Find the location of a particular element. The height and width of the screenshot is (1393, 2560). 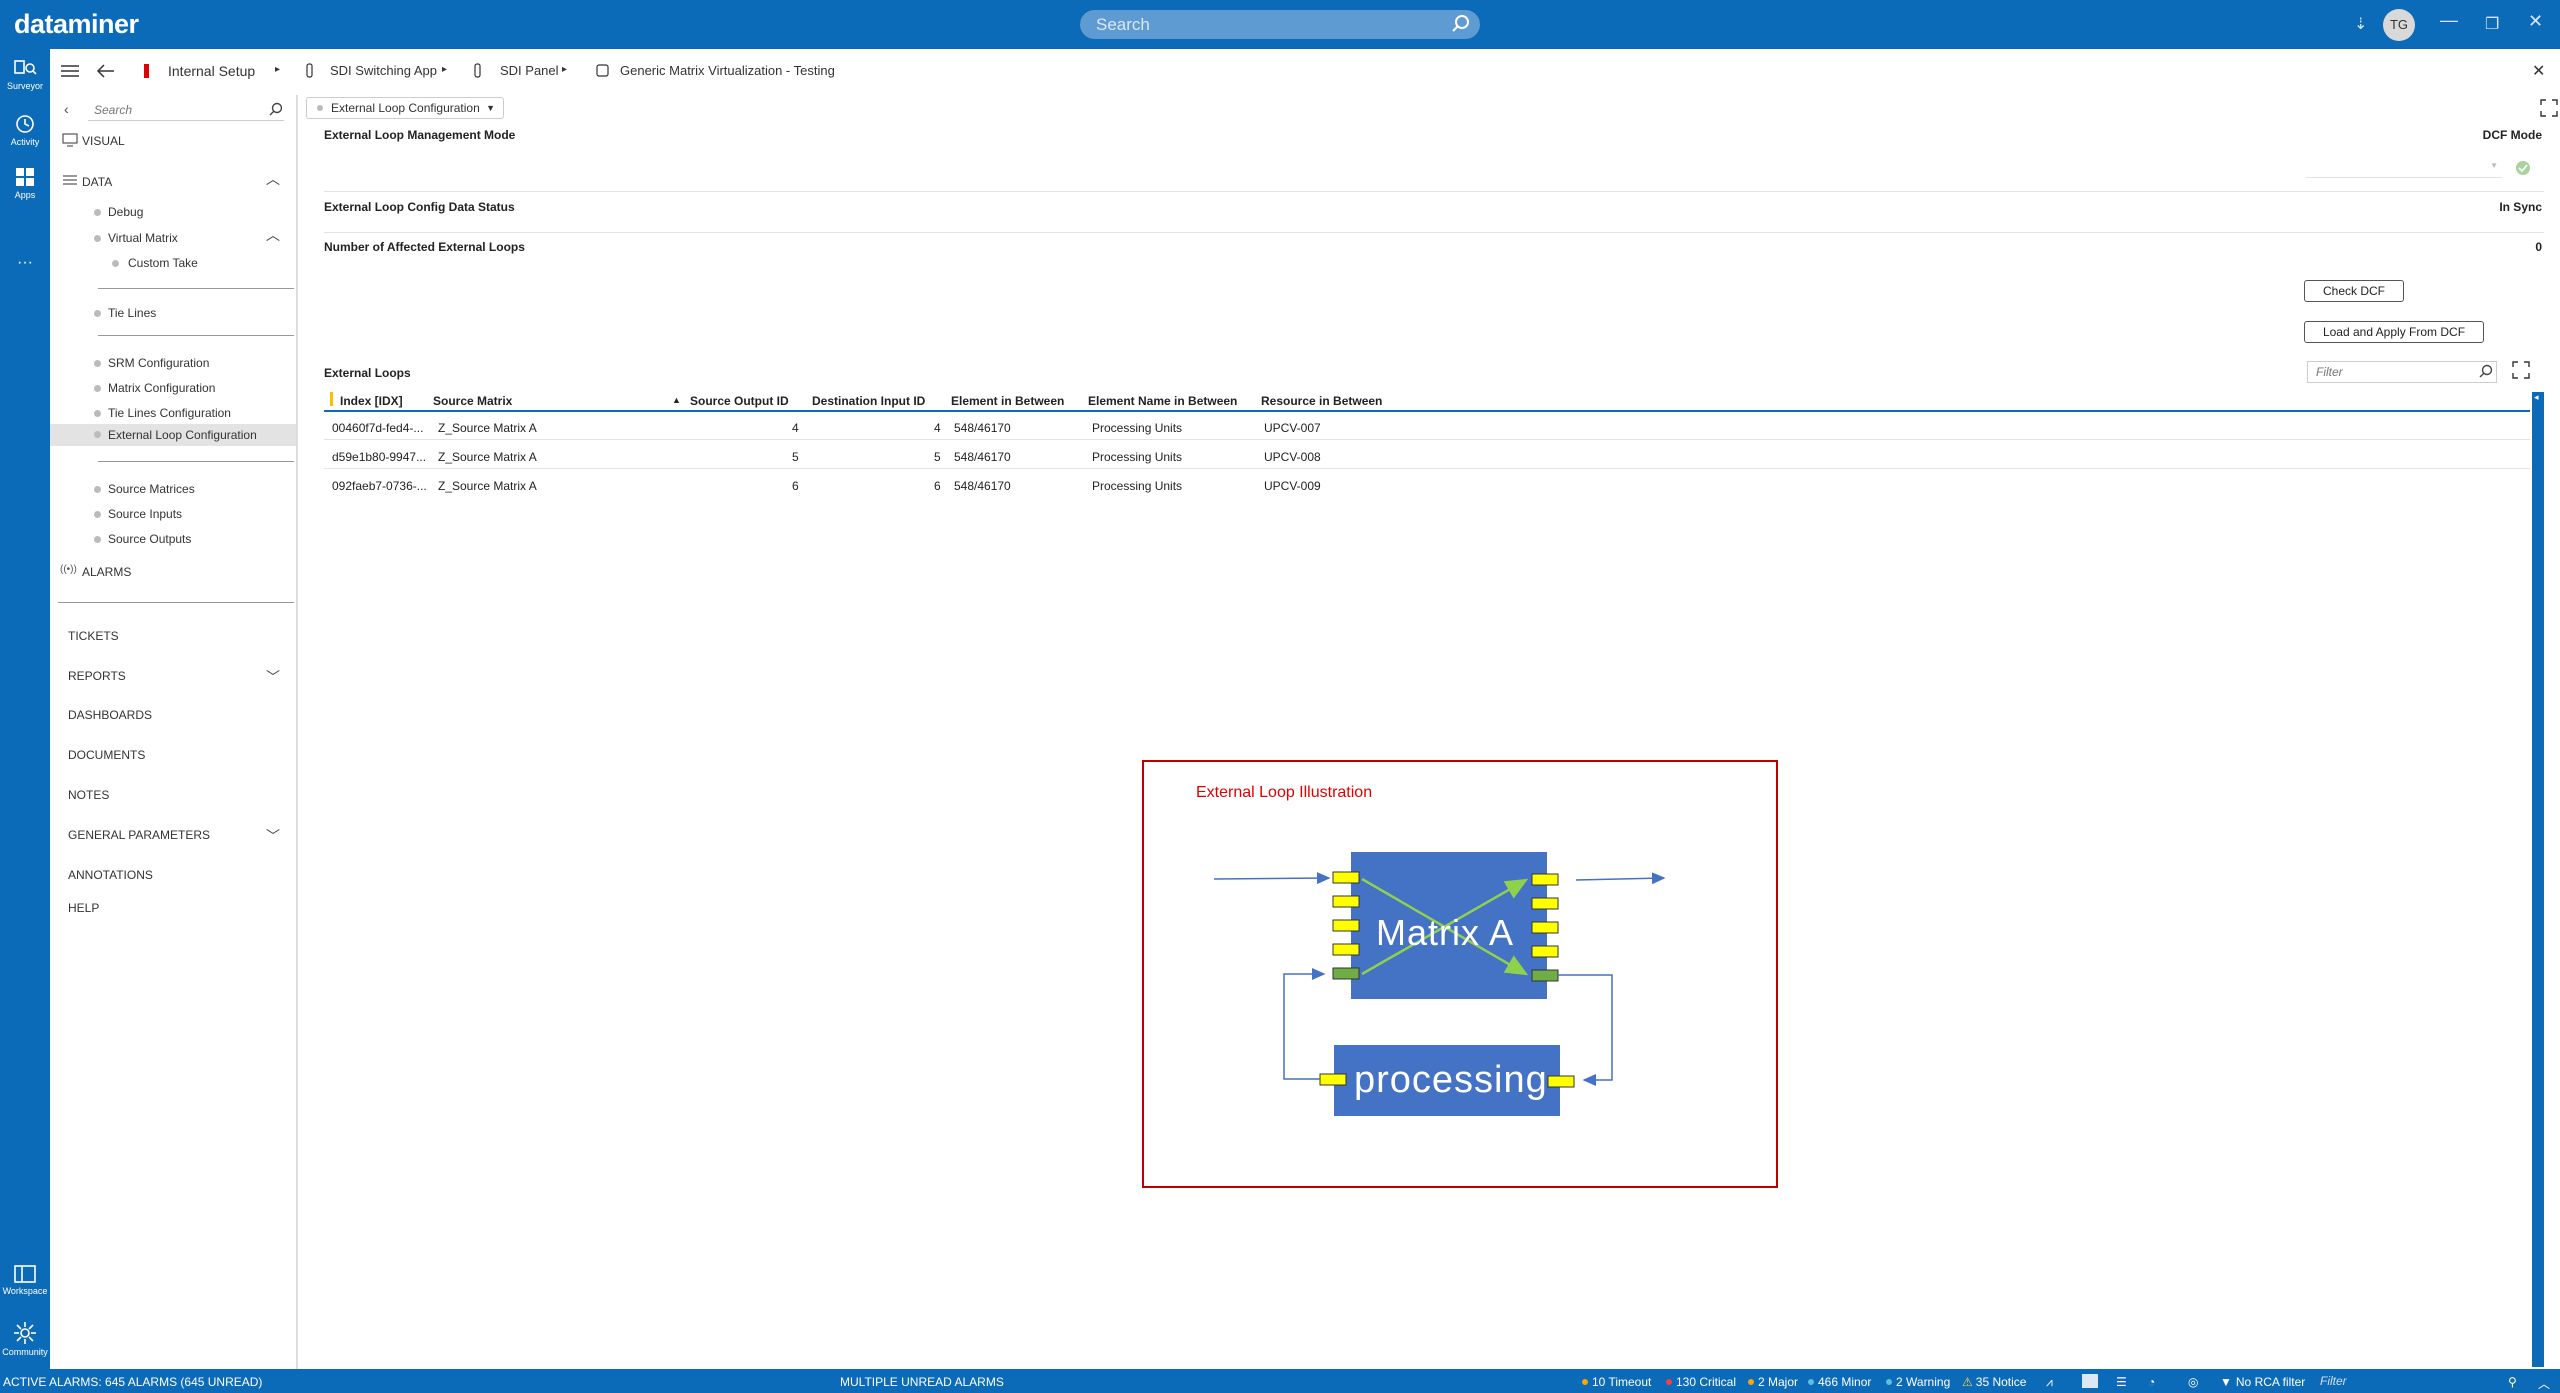

column-header-resource-in-between: Resource in Between is located at coordinates (1321, 401).